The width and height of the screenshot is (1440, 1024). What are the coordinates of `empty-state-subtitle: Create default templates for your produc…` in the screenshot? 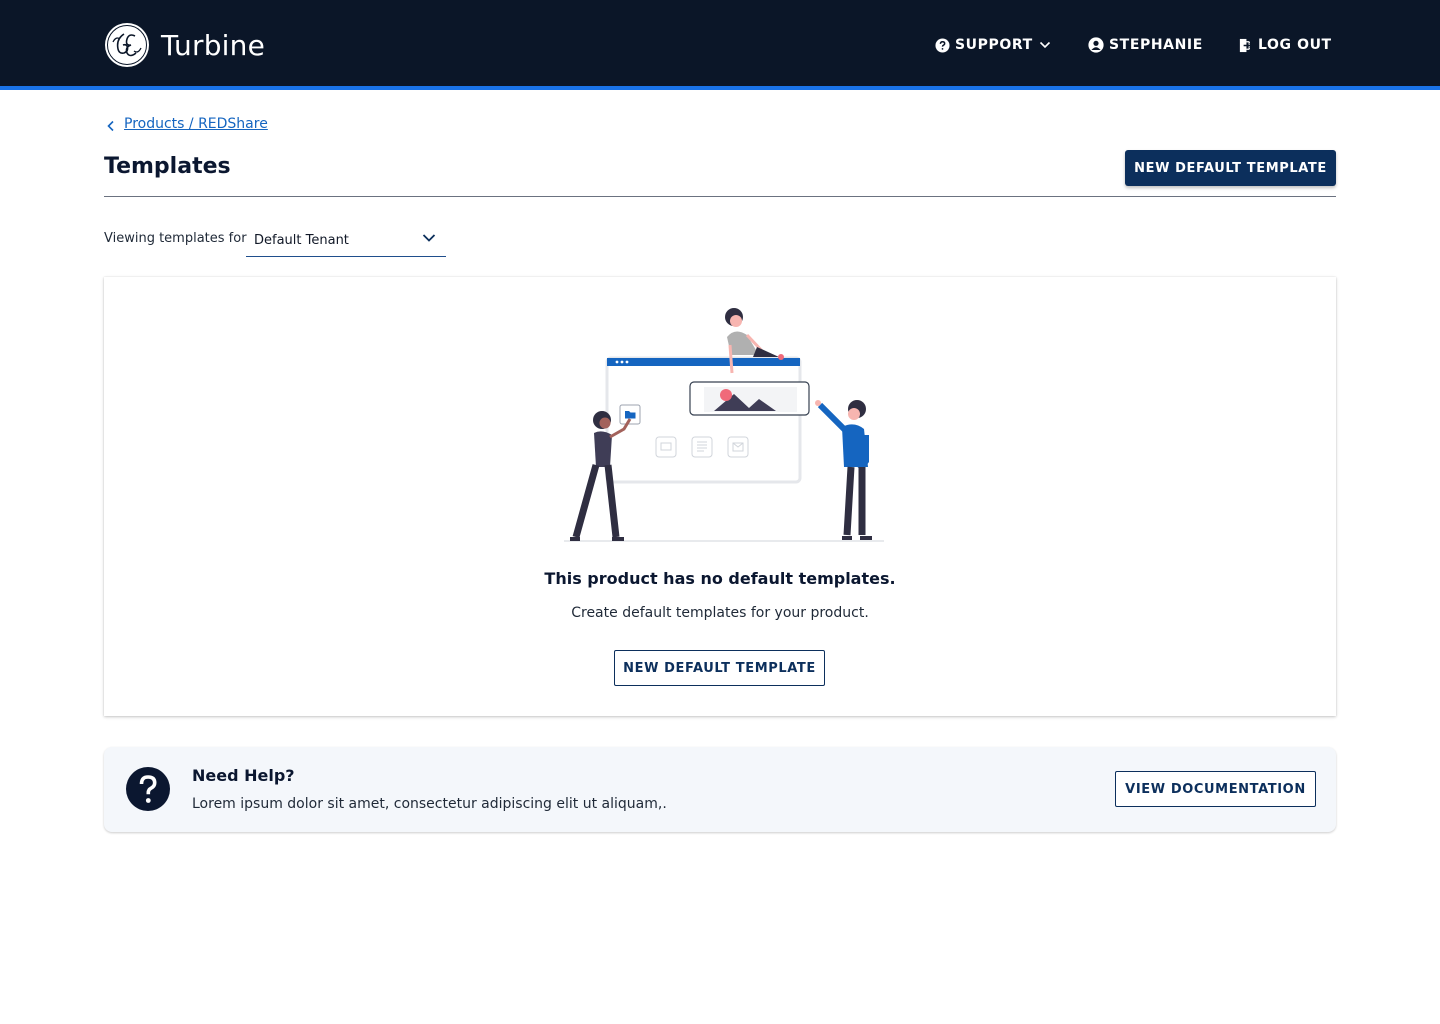 It's located at (720, 613).